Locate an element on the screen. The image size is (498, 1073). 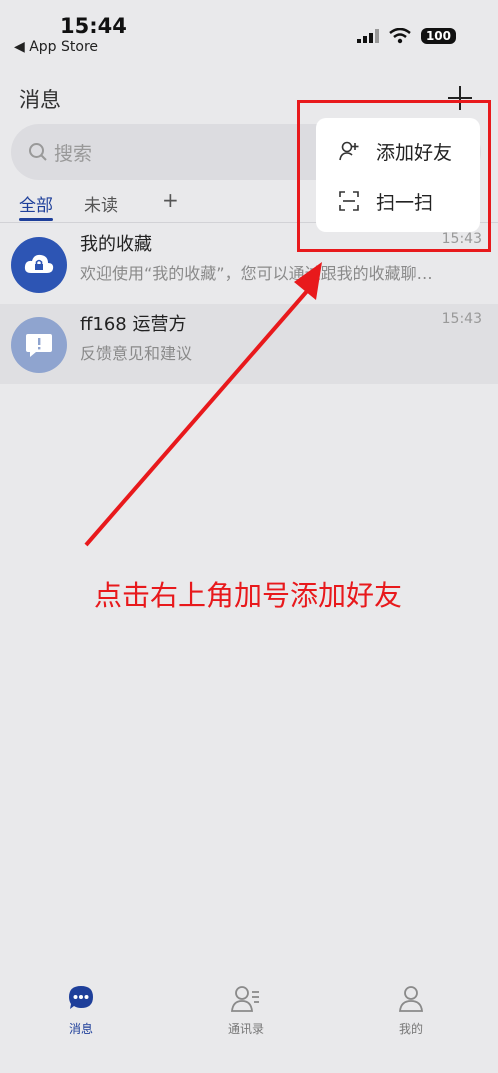
tab-label: 消息 is located at coordinates (80, 1029).